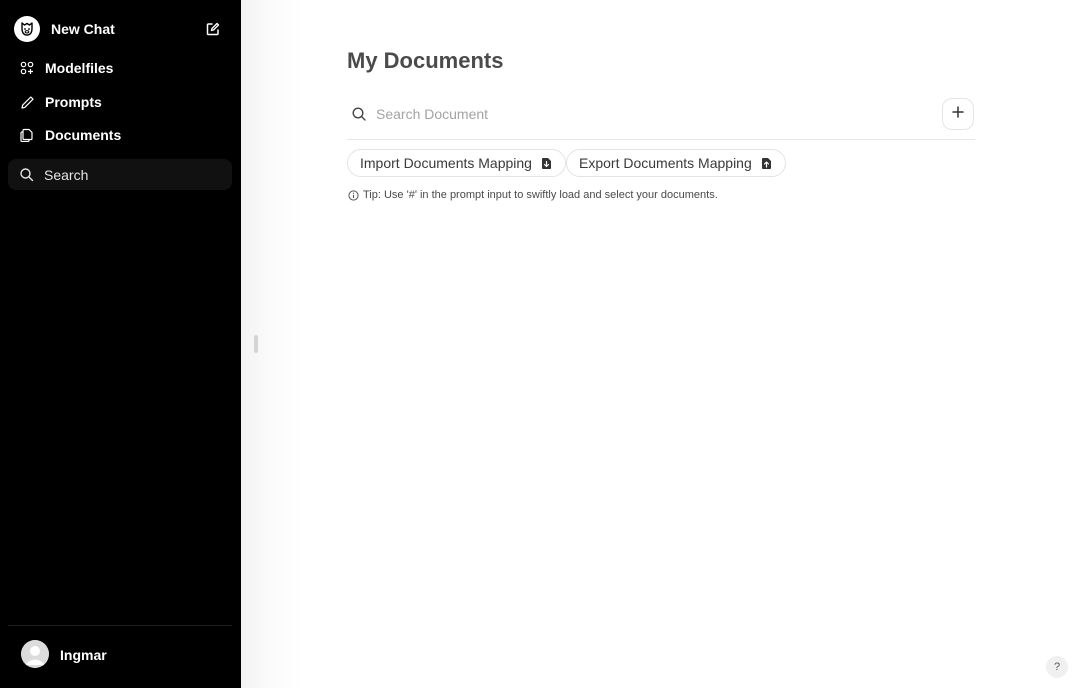  I want to click on help-button: ?, so click(1057, 667).